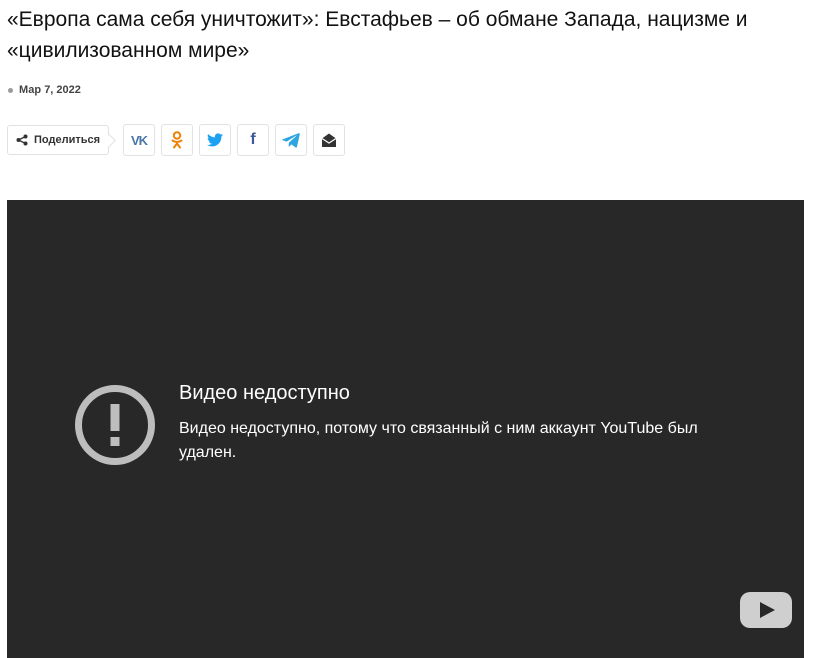  I want to click on youtube-logo-icon, so click(766, 610).